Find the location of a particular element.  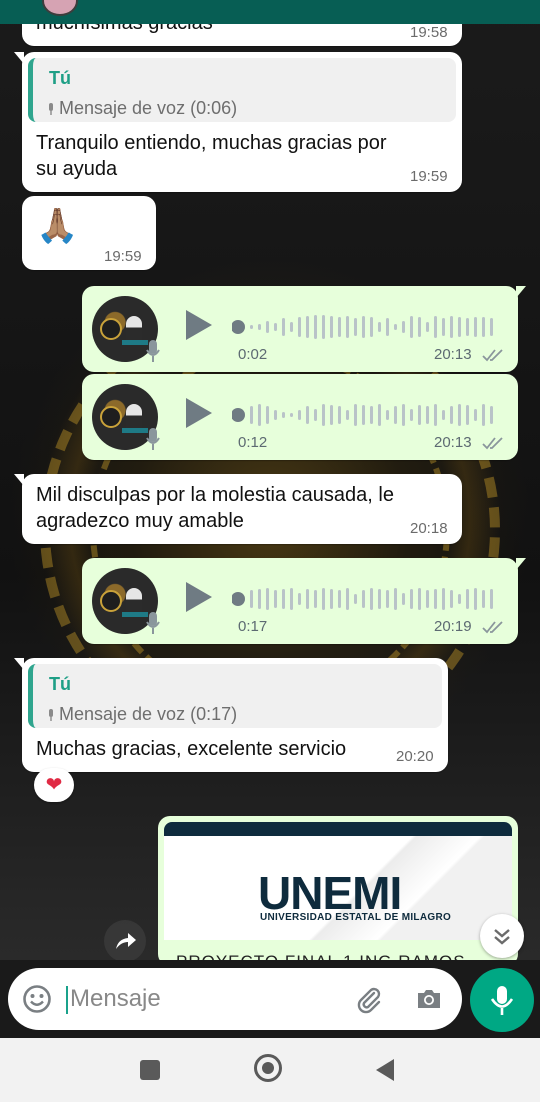

message-text: Muchas gracias, excelente servicio is located at coordinates (191, 749).